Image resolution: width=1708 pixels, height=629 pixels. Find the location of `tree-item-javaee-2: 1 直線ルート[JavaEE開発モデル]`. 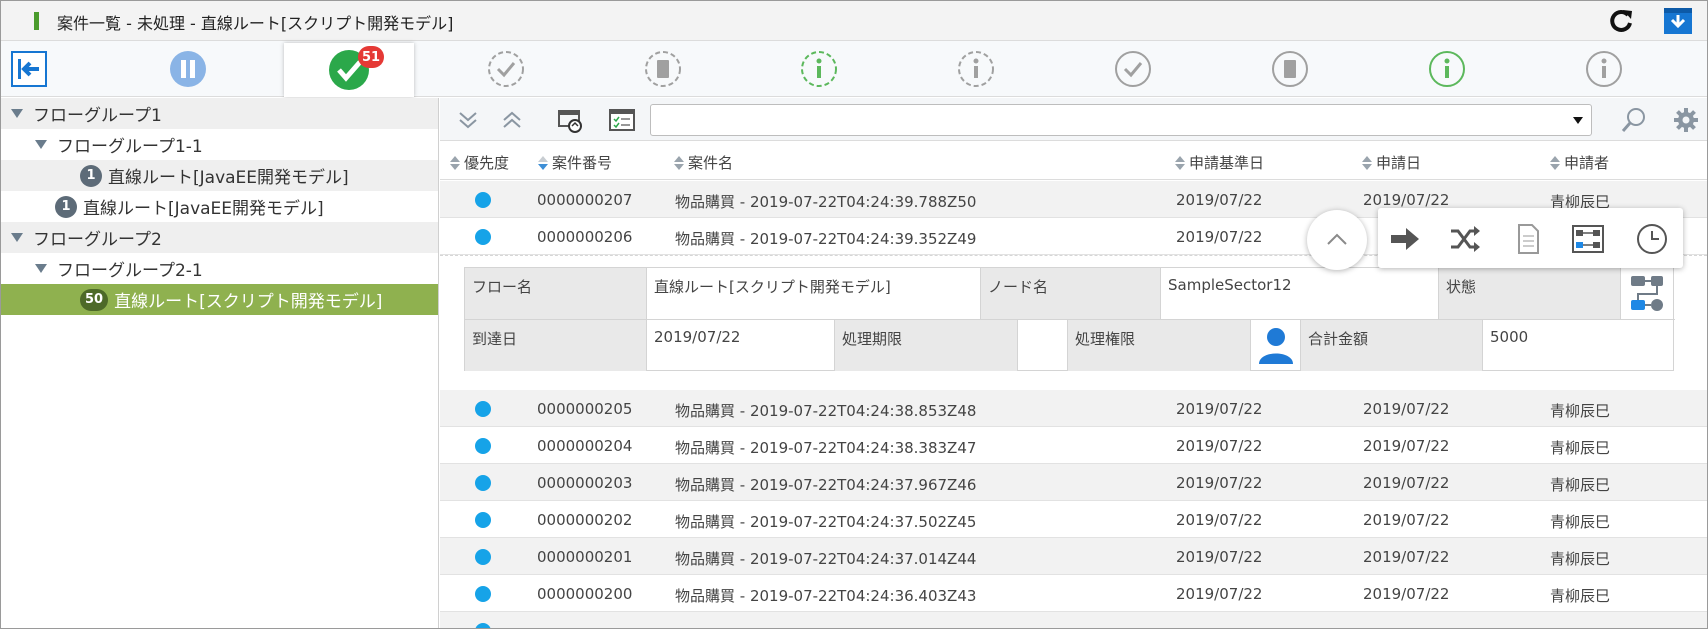

tree-item-javaee-2: 1 直線ルート[JavaEE開発モデル] is located at coordinates (219, 206).